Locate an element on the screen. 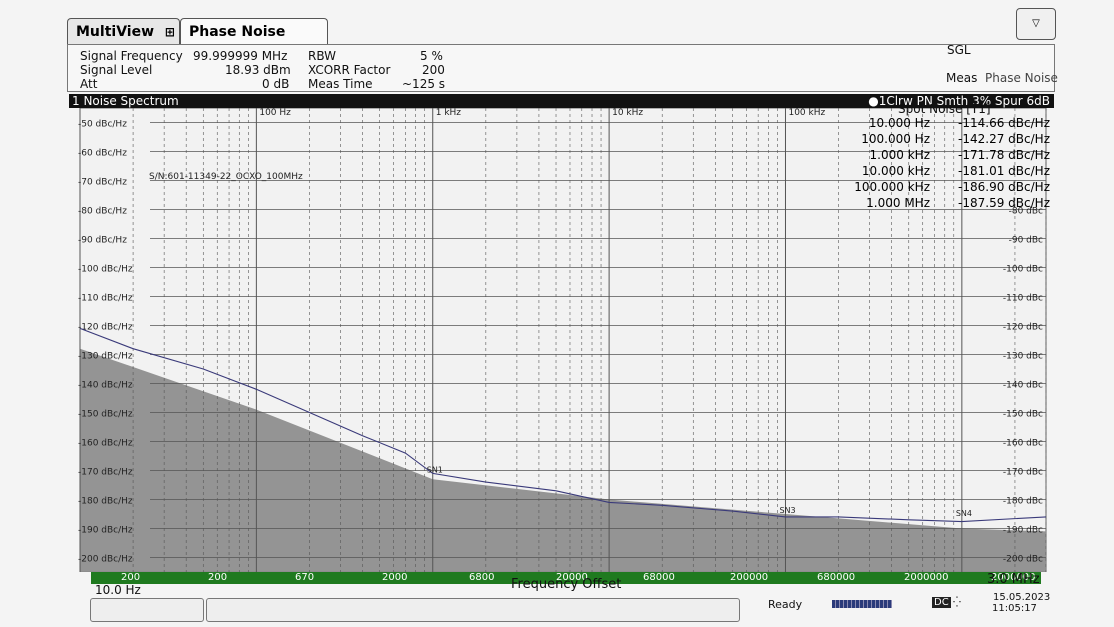  tab-phase-noise: Phase Noise is located at coordinates (254, 31).